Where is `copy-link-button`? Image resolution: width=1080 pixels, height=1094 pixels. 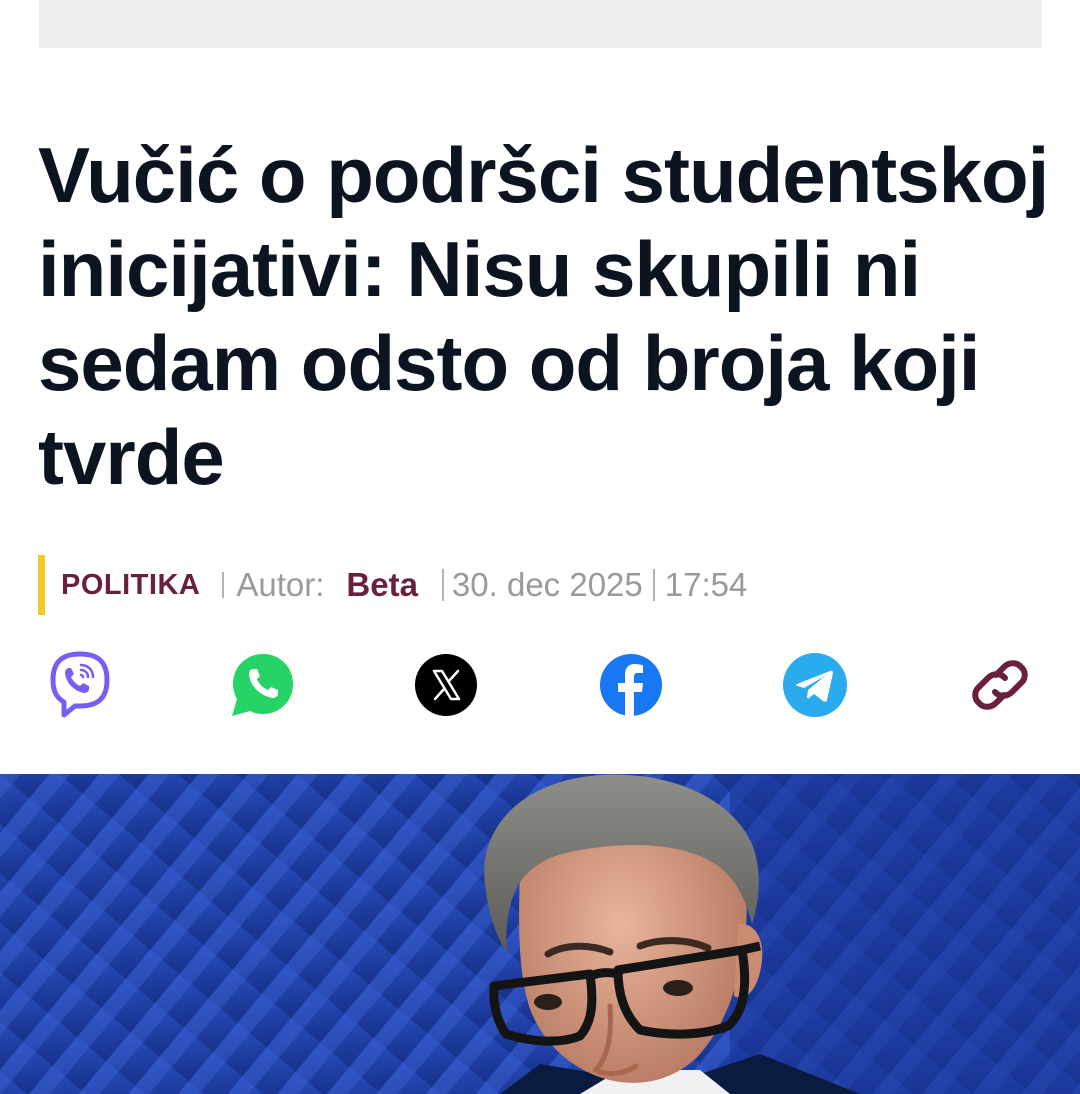 copy-link-button is located at coordinates (1000, 685).